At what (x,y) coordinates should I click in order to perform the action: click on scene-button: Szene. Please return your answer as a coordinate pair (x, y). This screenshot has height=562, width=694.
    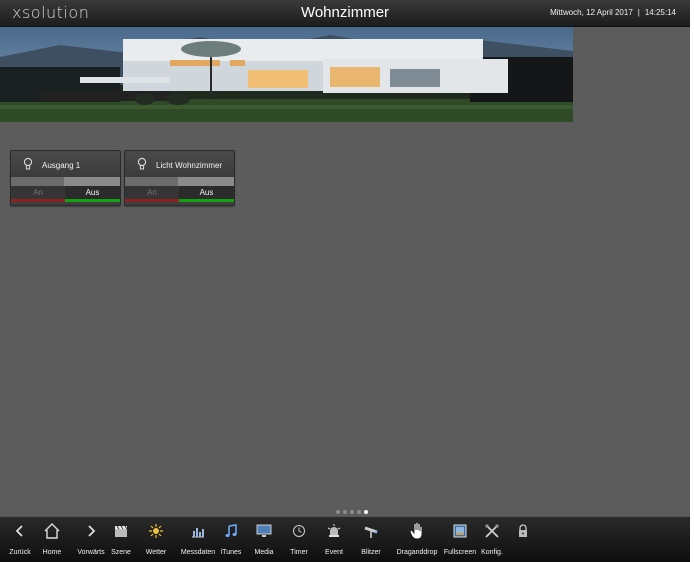
    Looking at the image, I should click on (121, 539).